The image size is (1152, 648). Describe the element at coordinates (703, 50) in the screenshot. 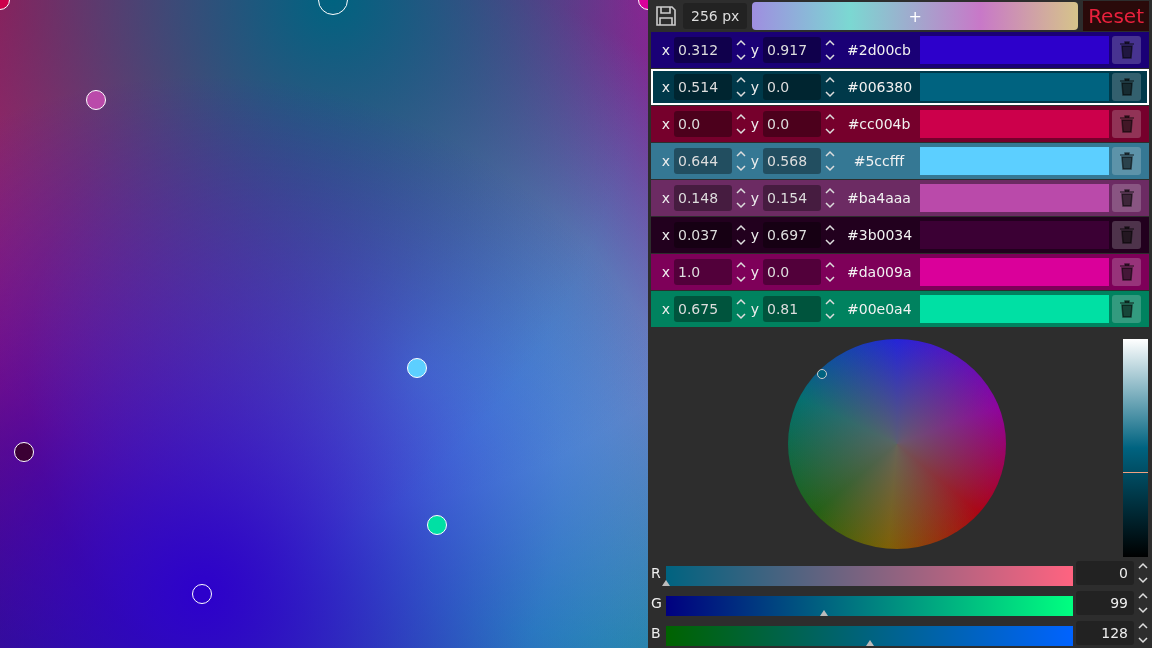

I see `x-field: 0.312` at that location.